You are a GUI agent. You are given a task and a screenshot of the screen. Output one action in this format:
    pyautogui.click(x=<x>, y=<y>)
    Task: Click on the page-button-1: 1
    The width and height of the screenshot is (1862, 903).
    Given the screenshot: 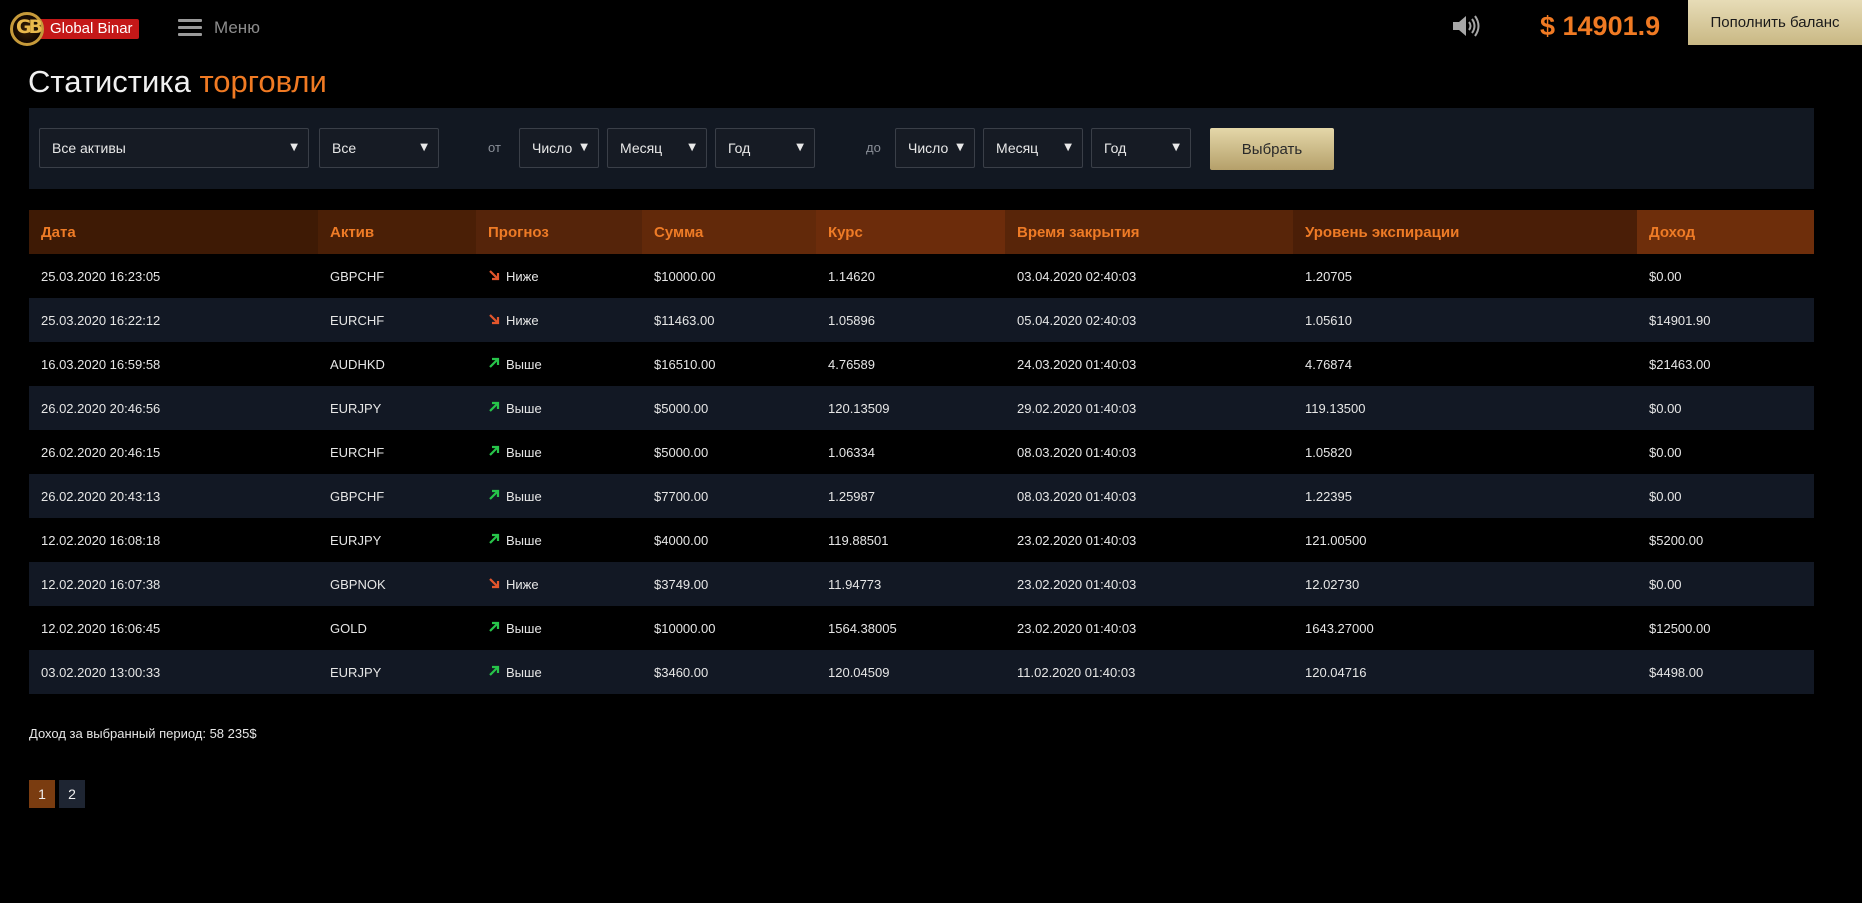 What is the action you would take?
    pyautogui.click(x=42, y=794)
    